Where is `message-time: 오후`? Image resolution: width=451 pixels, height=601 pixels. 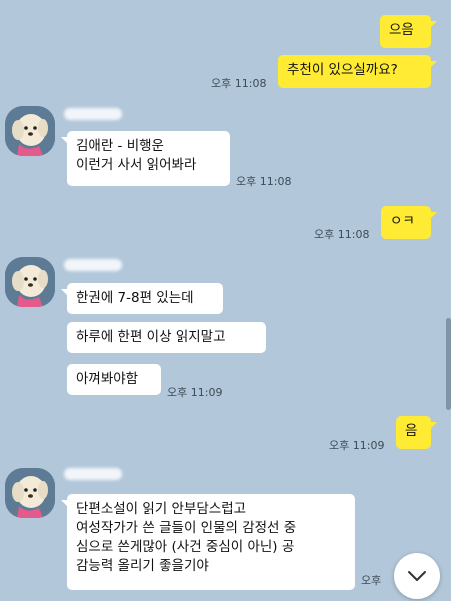
message-time: 오후 is located at coordinates (371, 580).